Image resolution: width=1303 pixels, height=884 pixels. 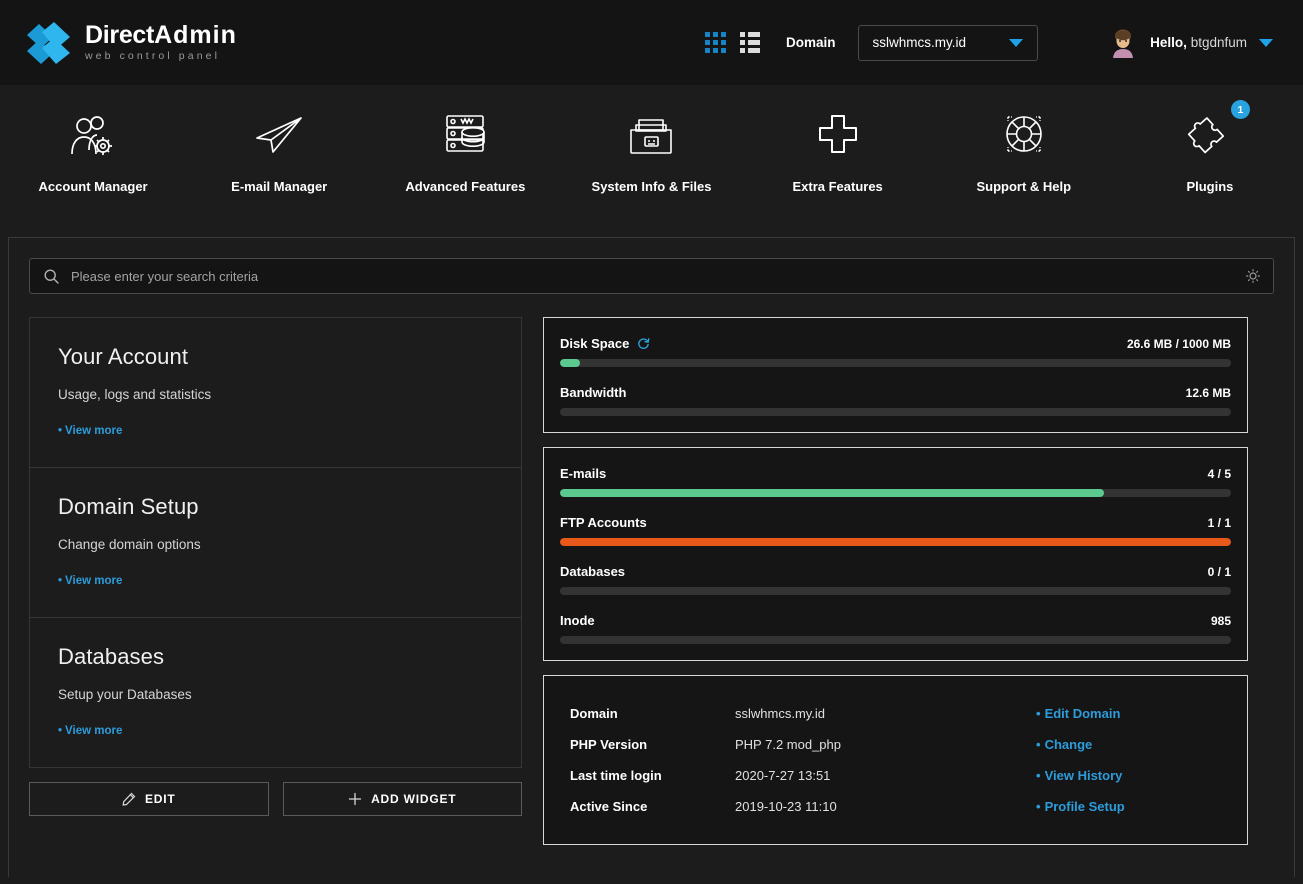 I want to click on folder-files-icon, so click(x=651, y=134).